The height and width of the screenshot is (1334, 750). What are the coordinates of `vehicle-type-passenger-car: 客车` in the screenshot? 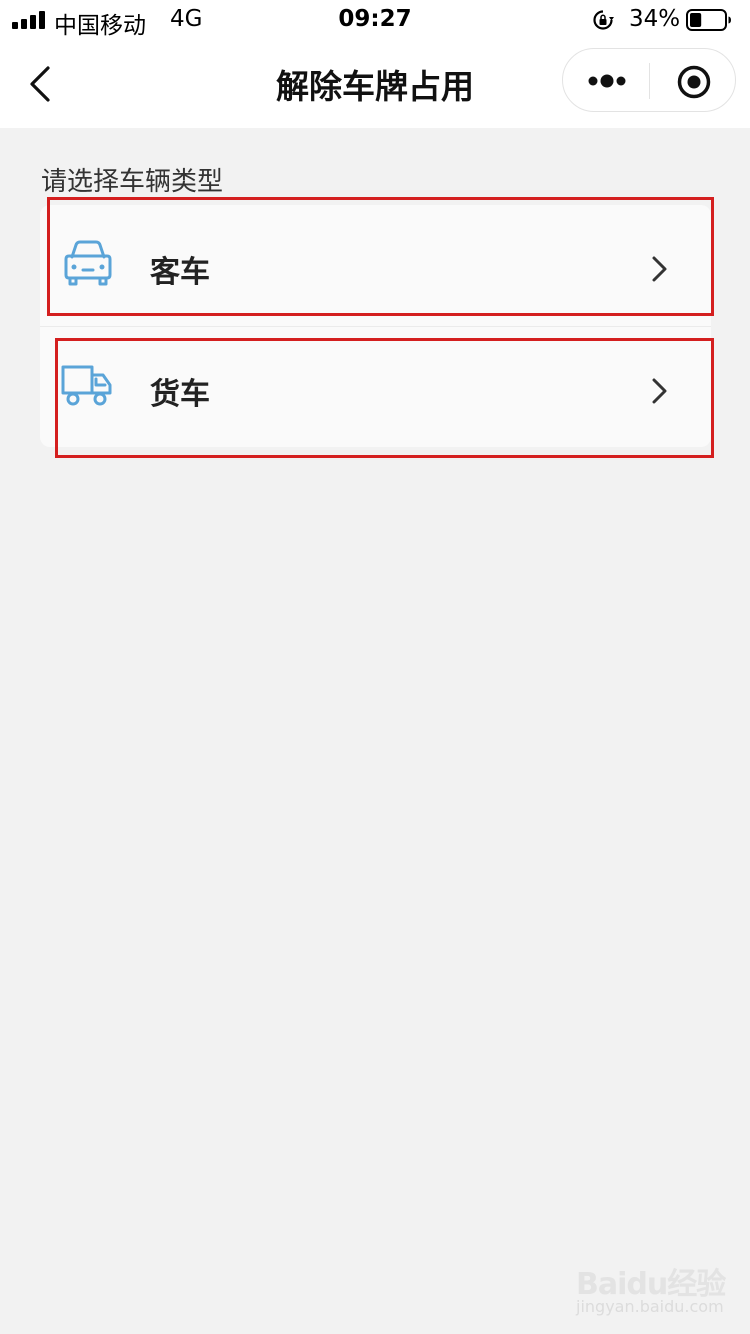 It's located at (375, 265).